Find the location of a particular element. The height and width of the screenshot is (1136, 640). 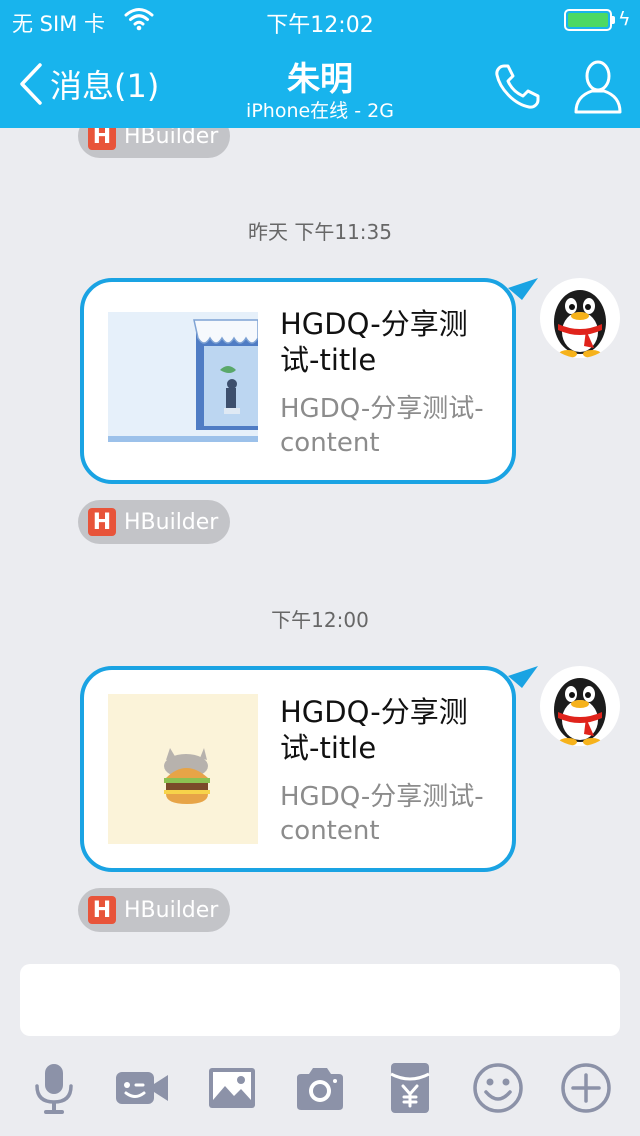

top-bar: 无 SIM 卡 下午12:02 ϟ 消息(1) 朱明 iPhone在线 - 2G is located at coordinates (320, 64).